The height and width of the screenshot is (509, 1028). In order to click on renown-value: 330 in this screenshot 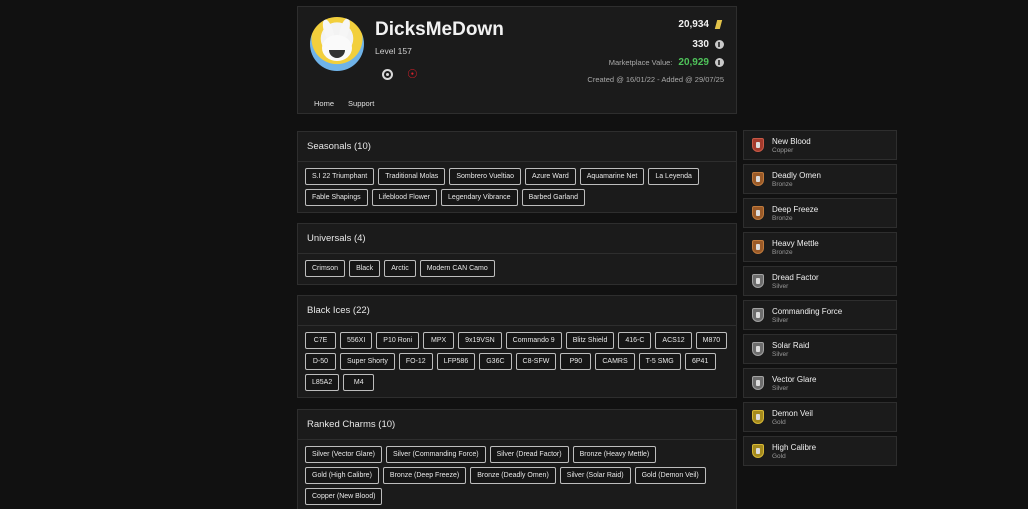, I will do `click(700, 44)`.